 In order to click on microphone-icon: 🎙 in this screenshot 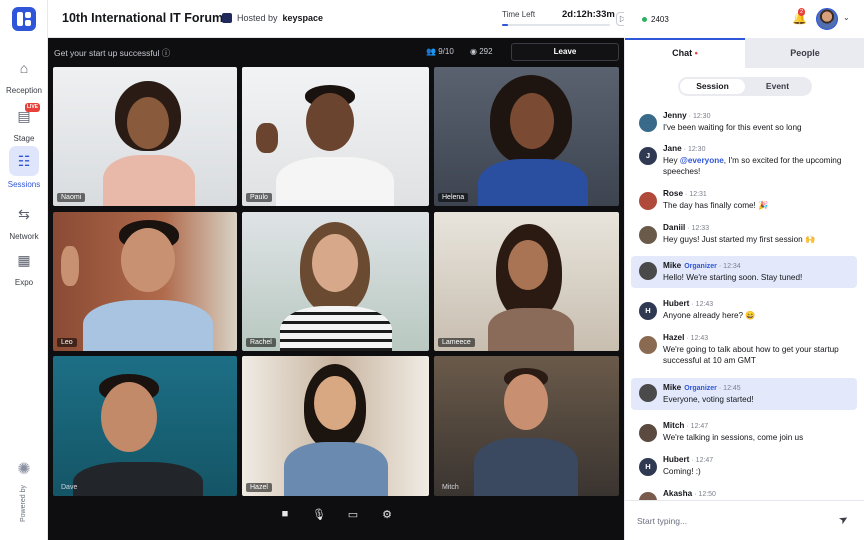, I will do `click(319, 520)`.